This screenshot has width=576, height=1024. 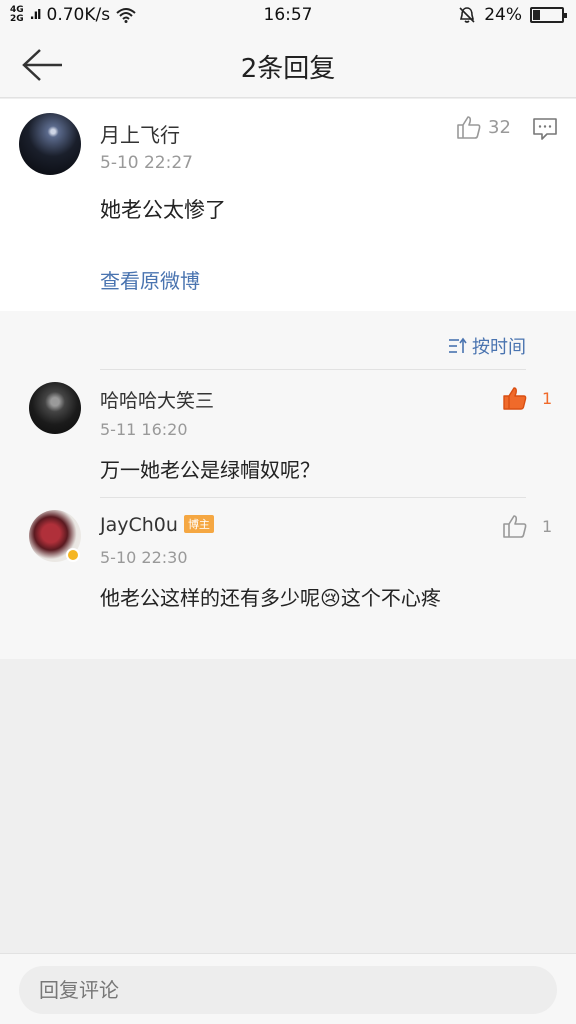 I want to click on reply-bar, so click(x=288, y=988).